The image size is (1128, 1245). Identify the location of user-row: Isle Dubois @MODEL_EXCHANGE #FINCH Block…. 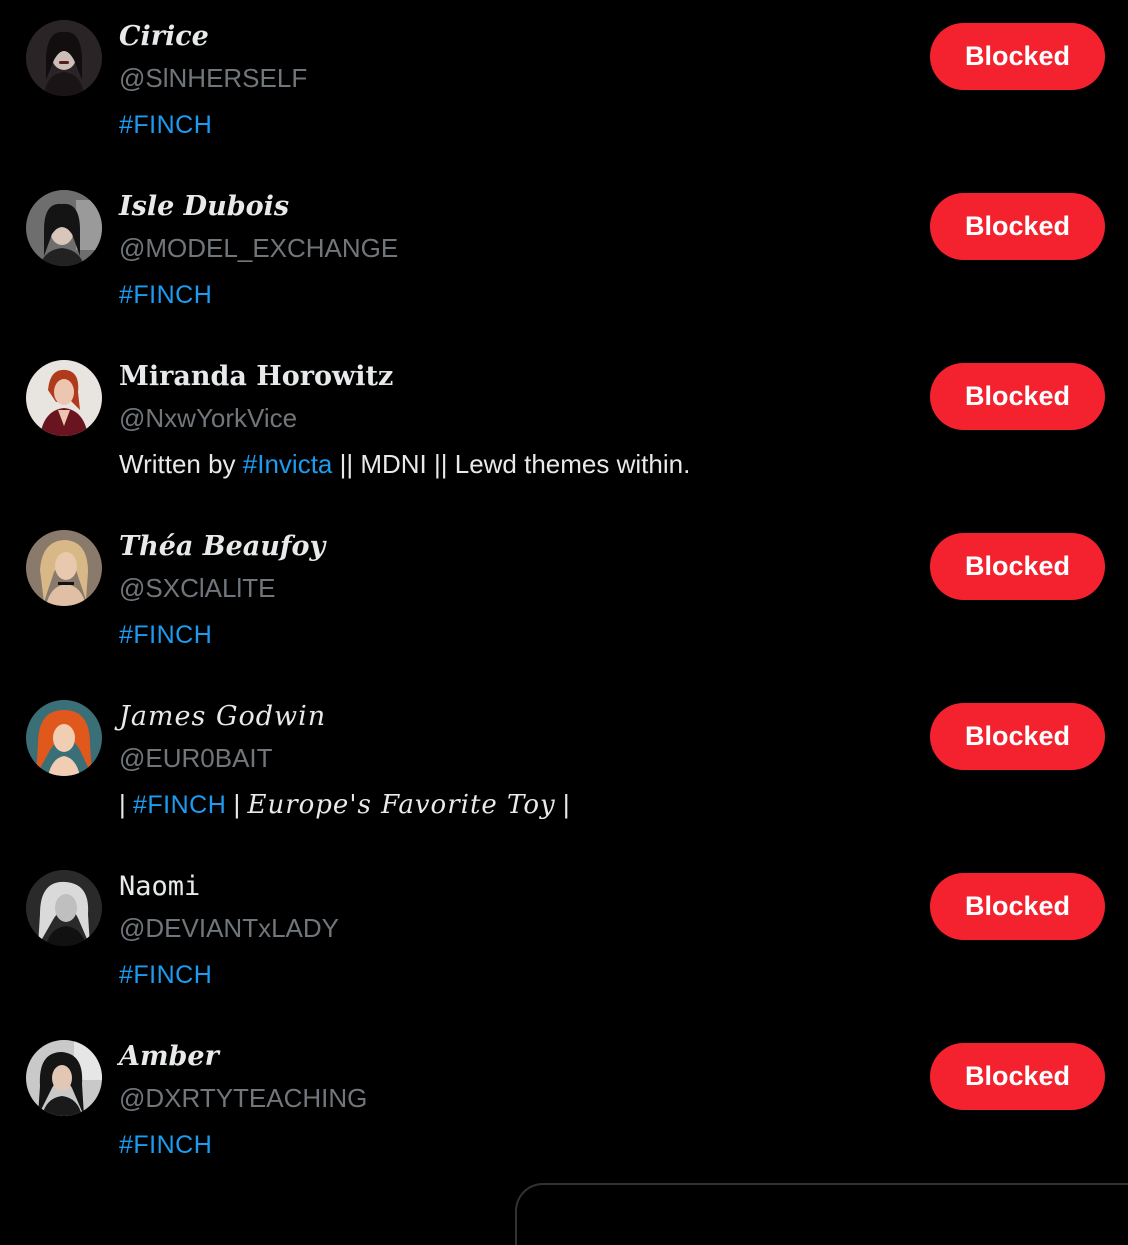
(564, 255).